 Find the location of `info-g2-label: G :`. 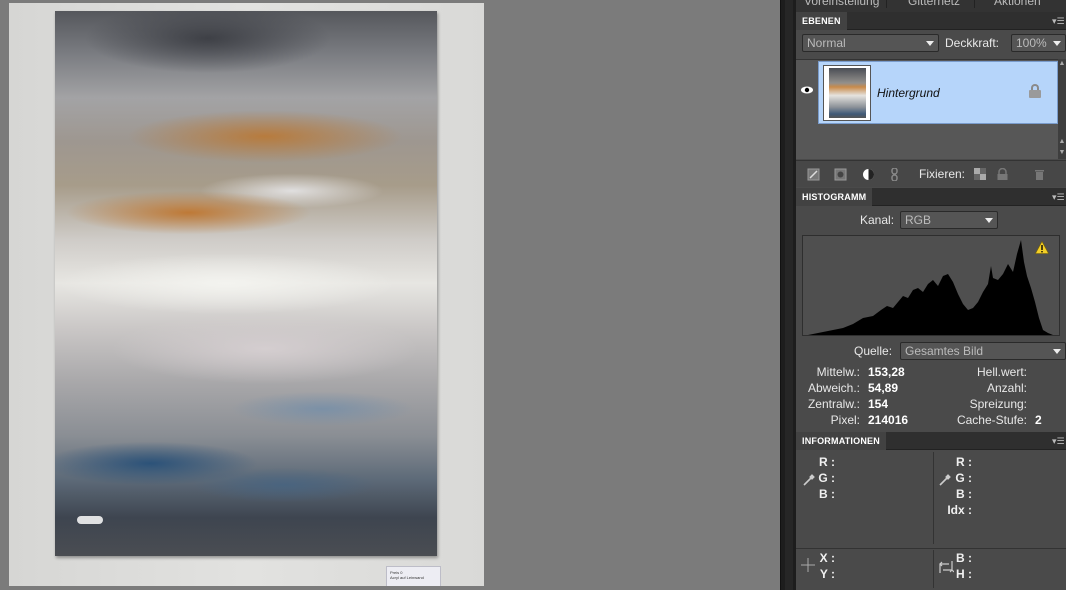

info-g2-label: G : is located at coordinates (963, 478).